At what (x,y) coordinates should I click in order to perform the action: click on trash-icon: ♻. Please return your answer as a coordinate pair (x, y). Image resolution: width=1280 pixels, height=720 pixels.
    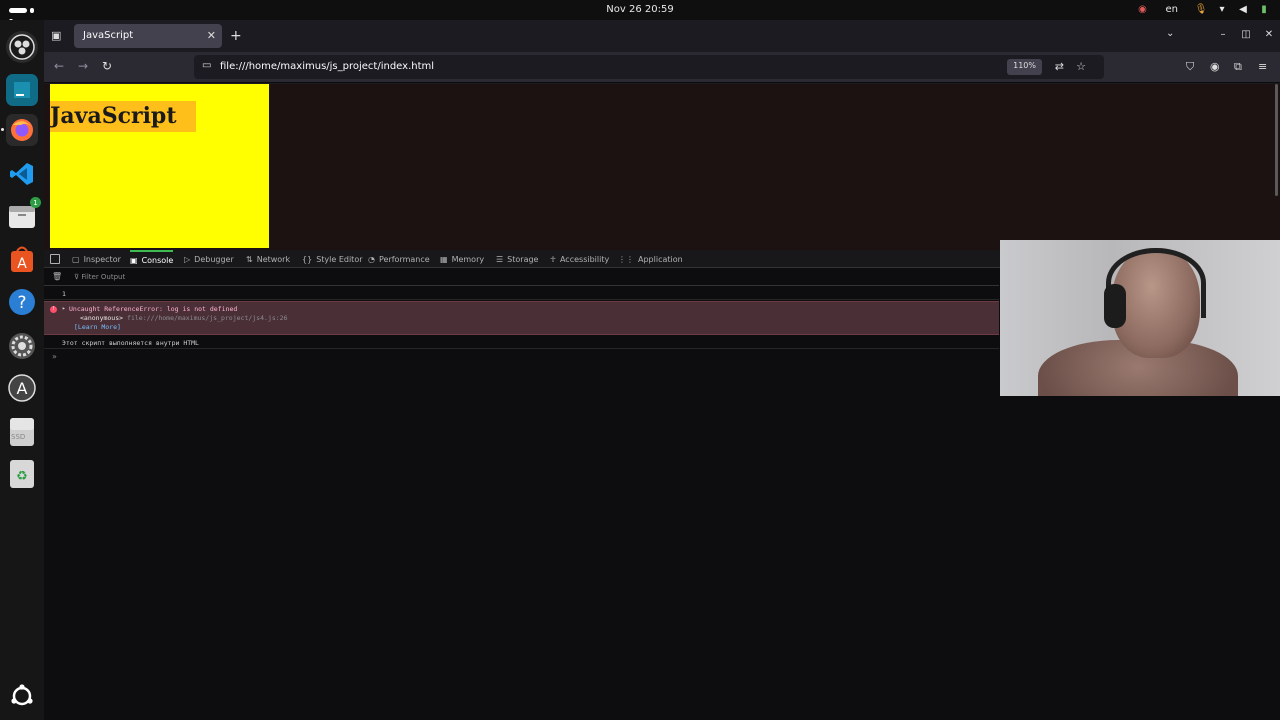
    Looking at the image, I should click on (22, 474).